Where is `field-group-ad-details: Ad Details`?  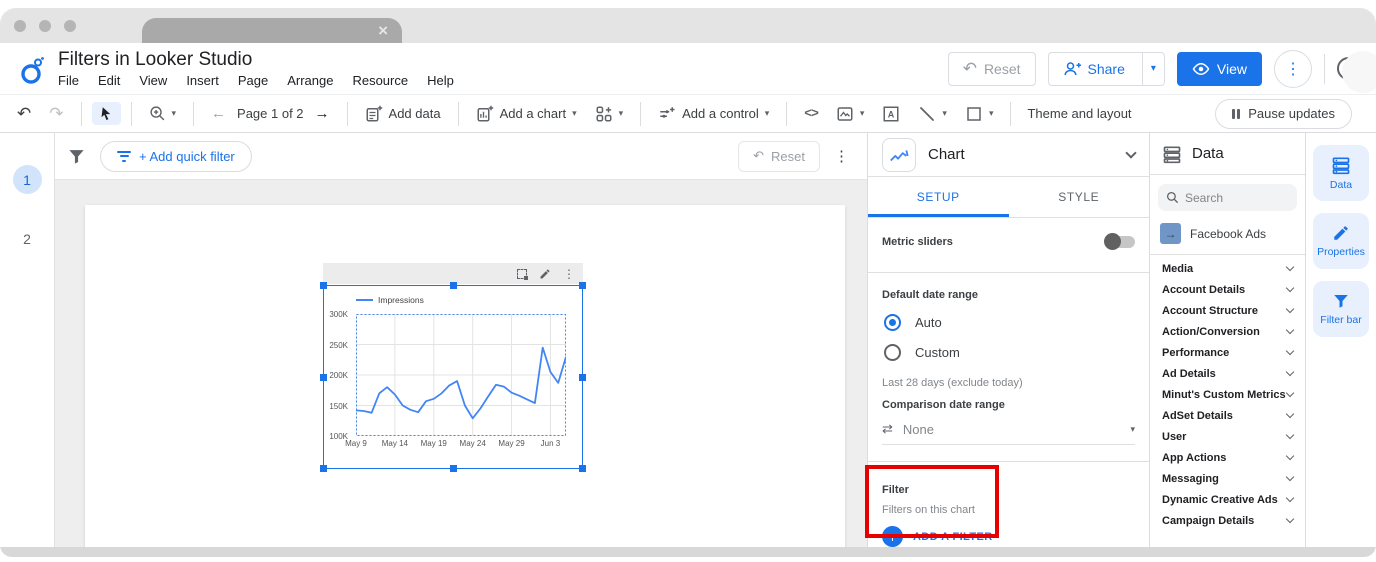 field-group-ad-details: Ad Details is located at coordinates (1227, 373).